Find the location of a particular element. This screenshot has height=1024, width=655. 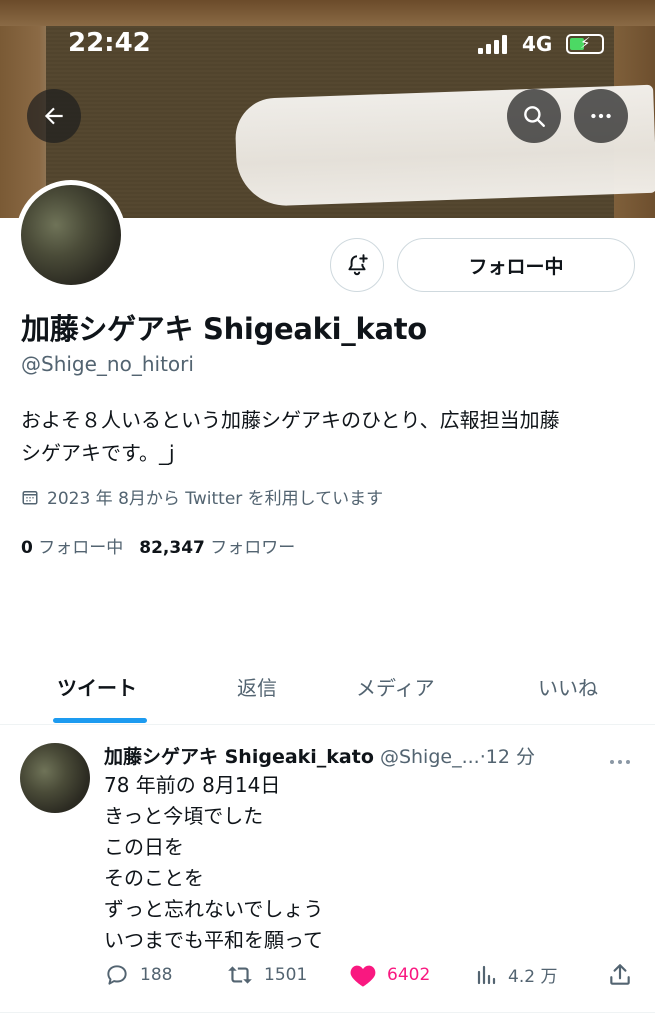

joined-date: 2023 年 8月から Twitter を利用しています is located at coordinates (202, 496).